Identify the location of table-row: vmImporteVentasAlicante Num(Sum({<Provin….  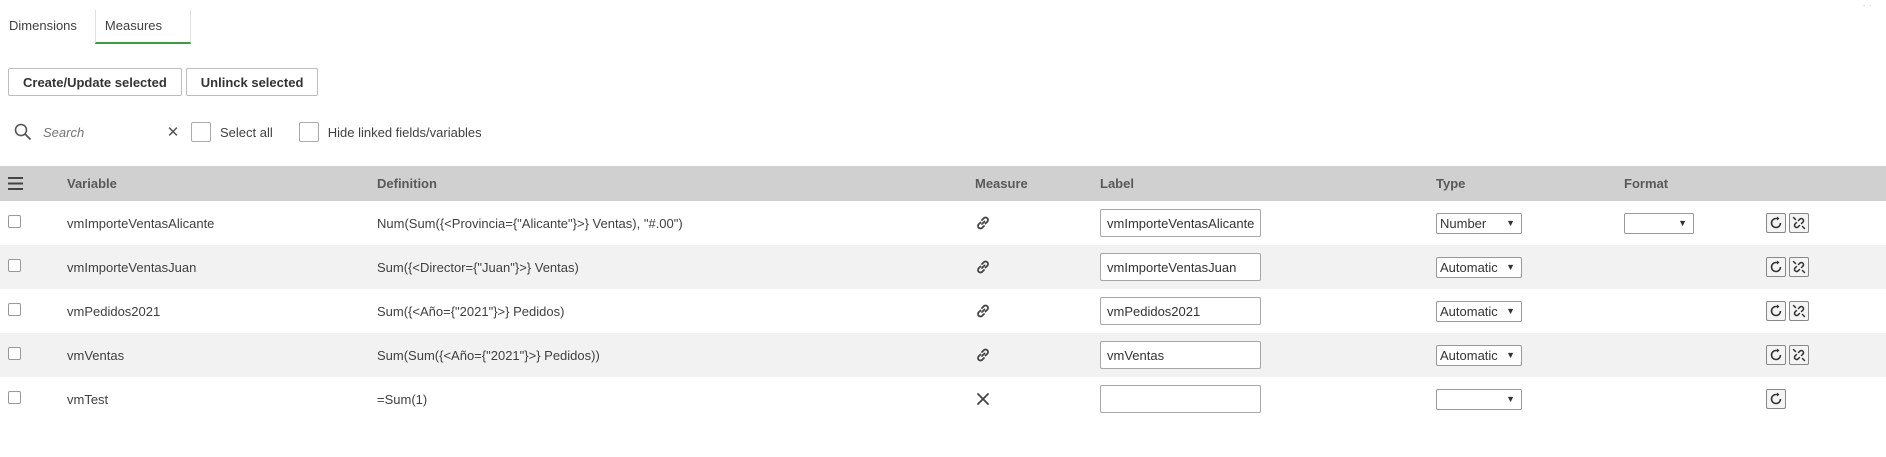
(943, 223).